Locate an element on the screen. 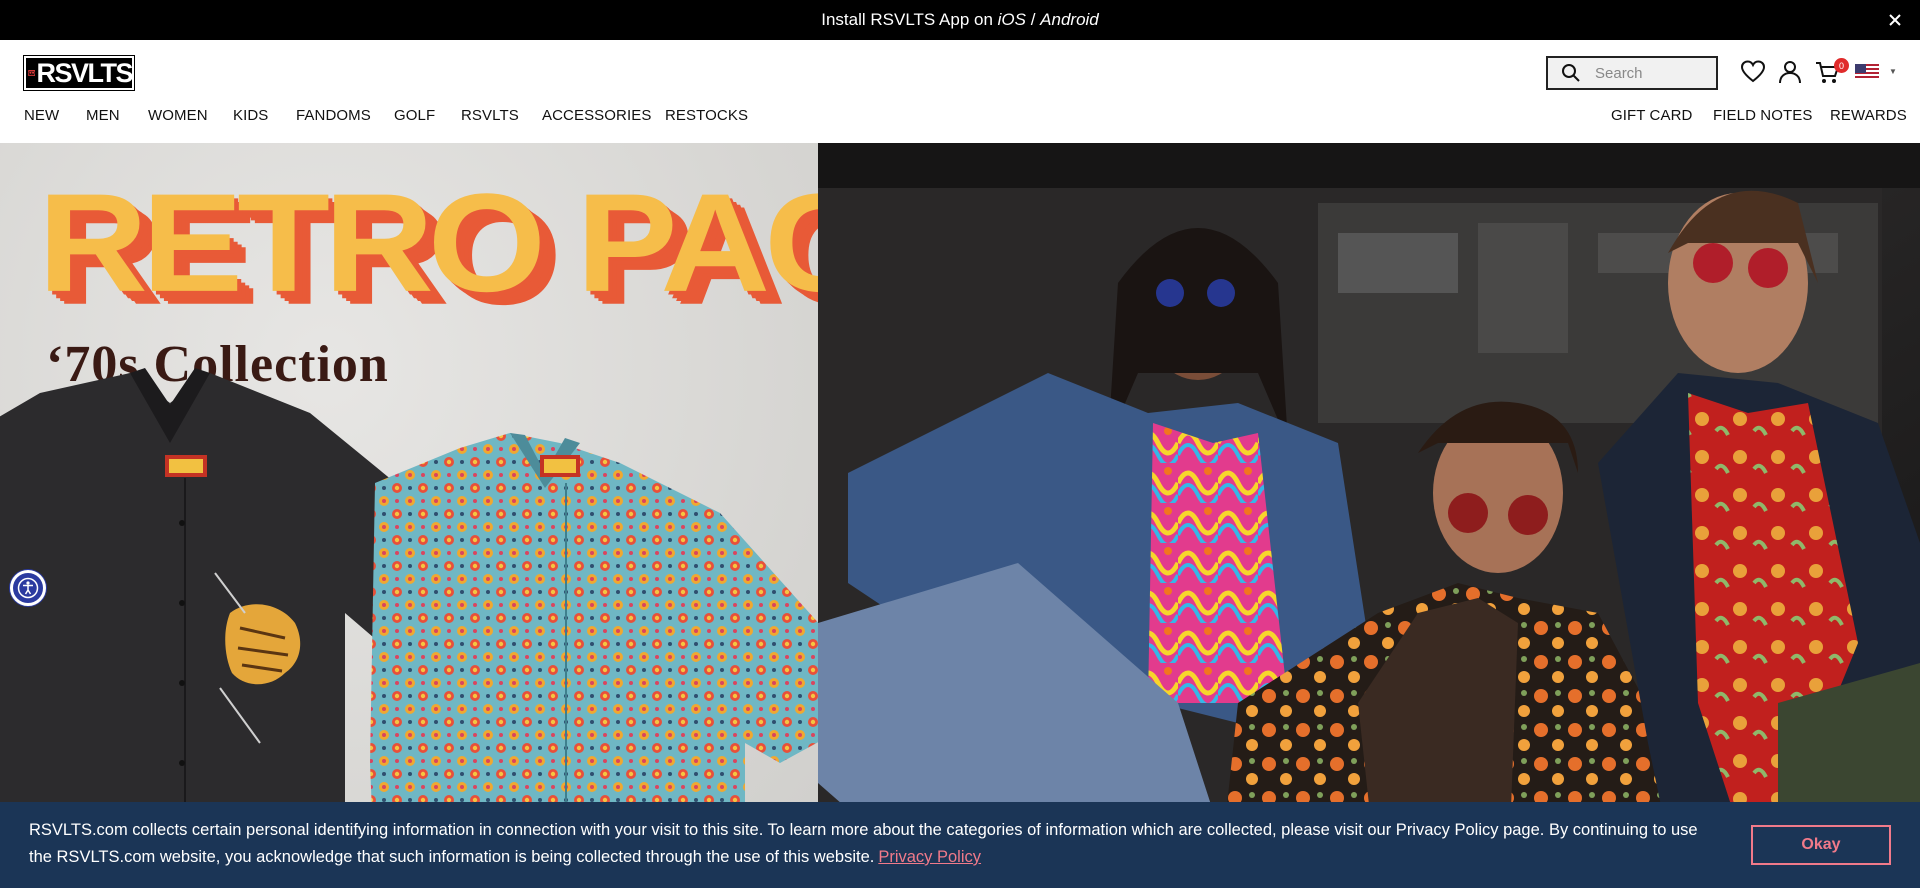 The height and width of the screenshot is (888, 1920). nav-item-restocks: RESTOCKS is located at coordinates (706, 115).